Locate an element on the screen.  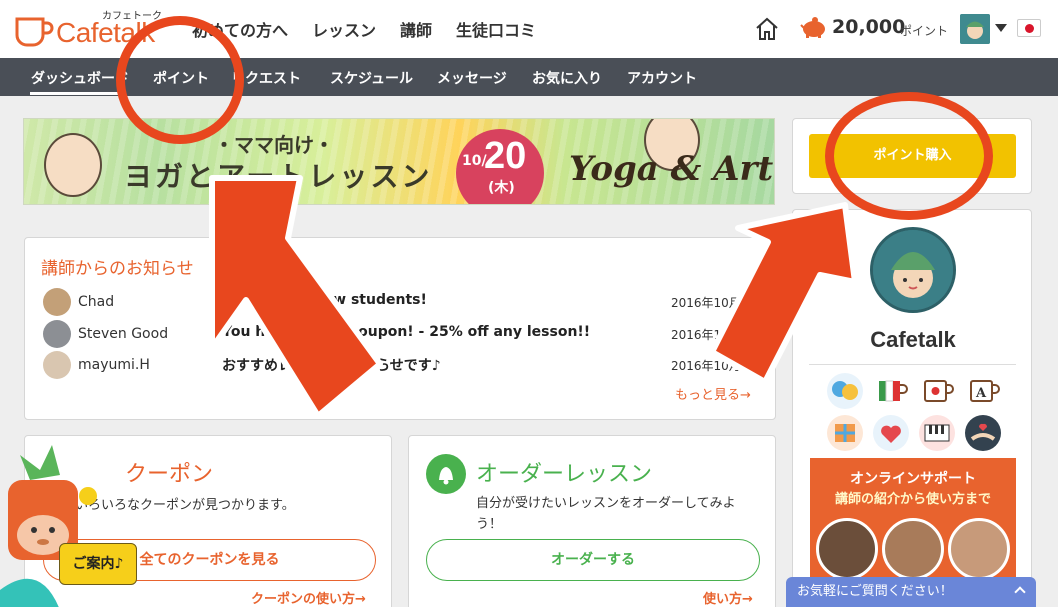
more-notices-link: もっと見る→ is located at coordinates (713, 393).